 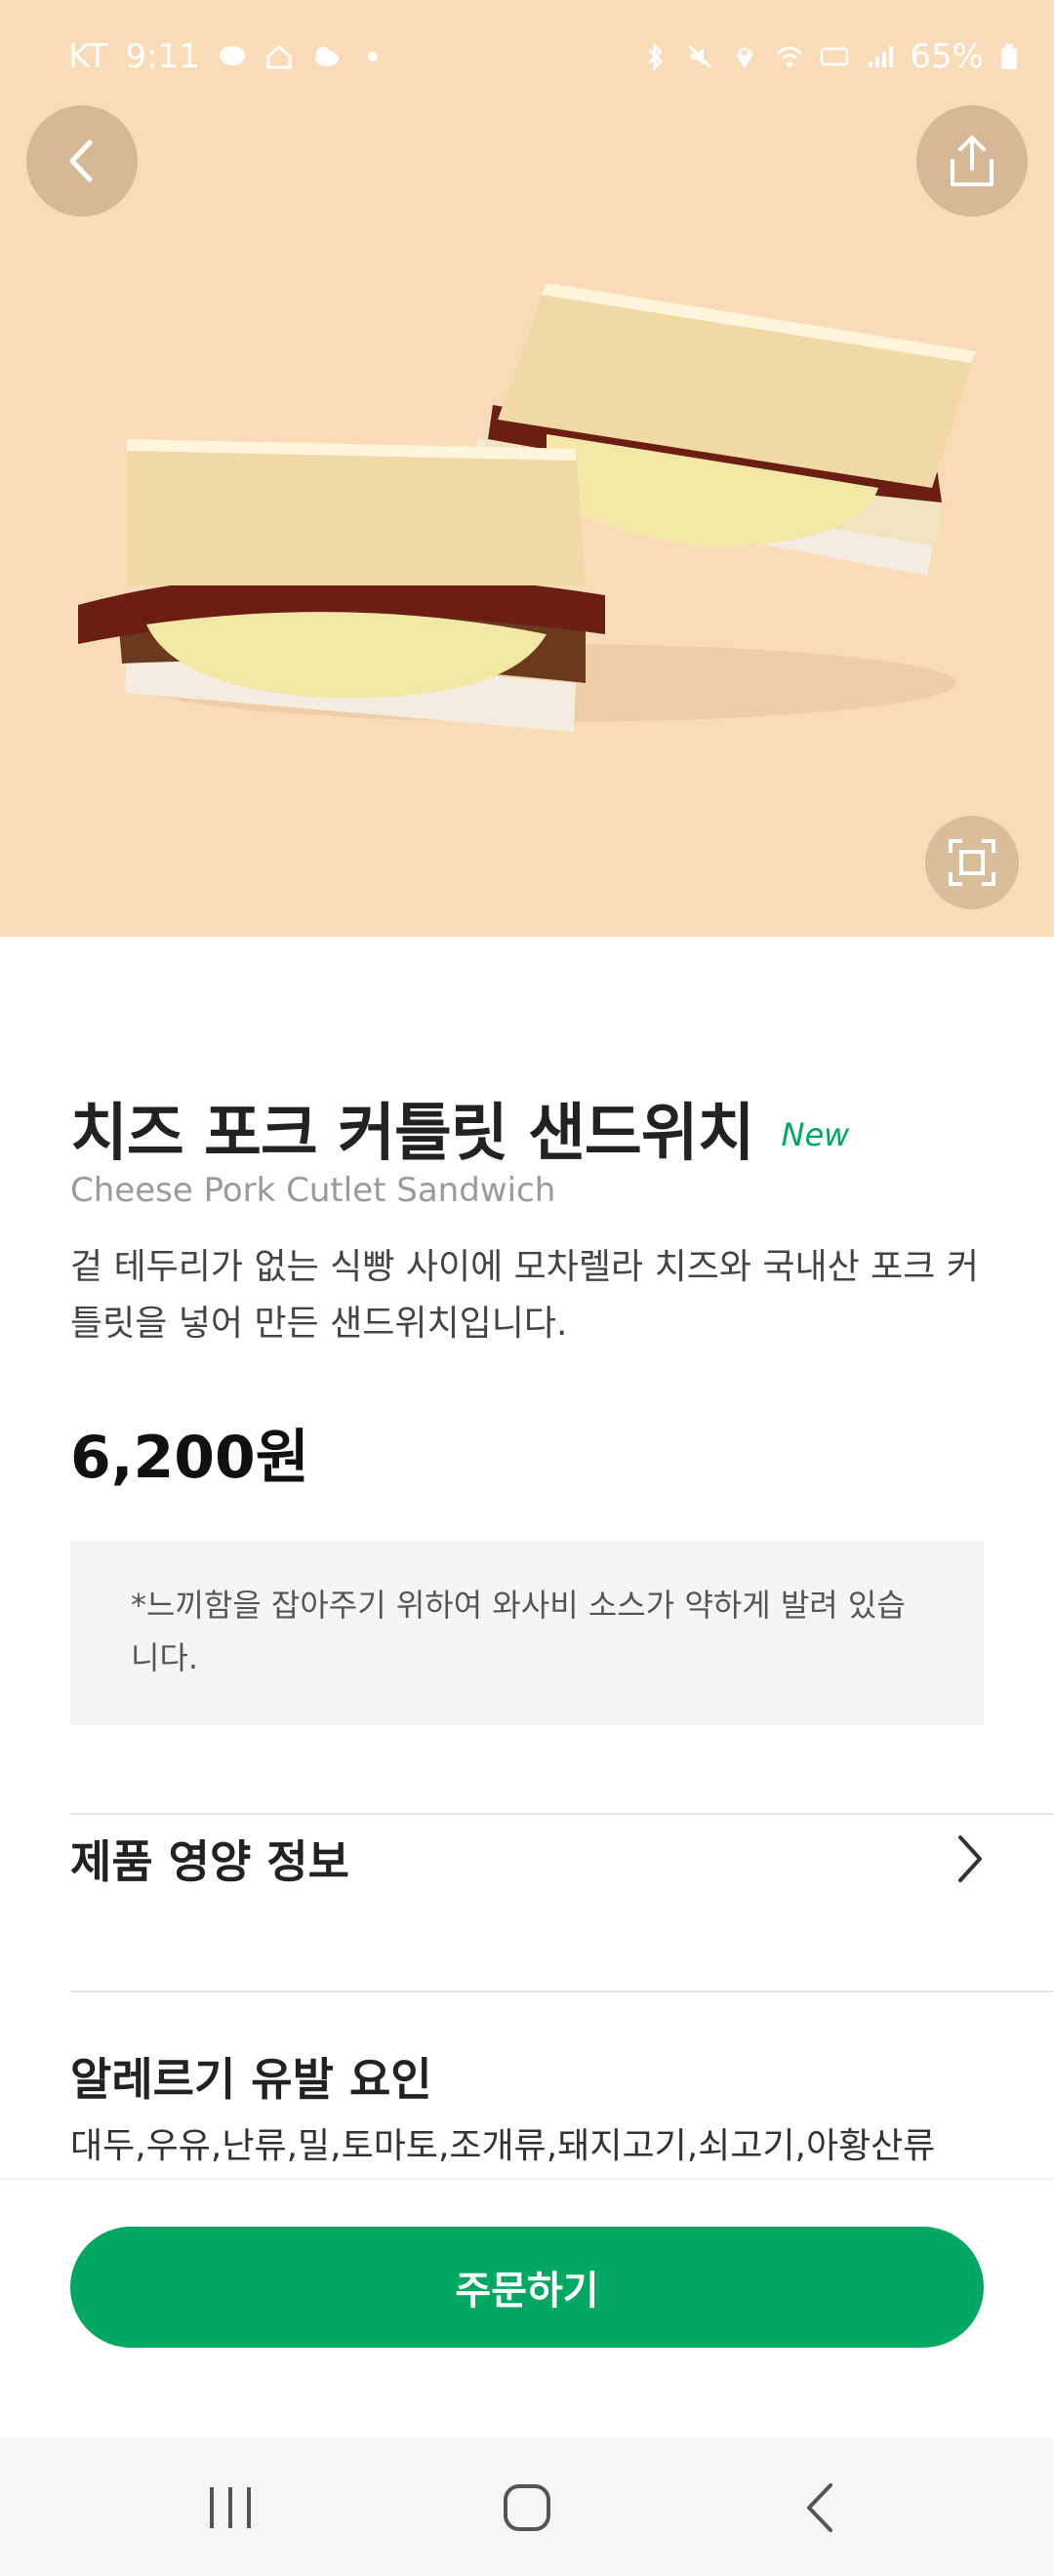 I want to click on order-bar: 주문하기, so click(x=527, y=2308).